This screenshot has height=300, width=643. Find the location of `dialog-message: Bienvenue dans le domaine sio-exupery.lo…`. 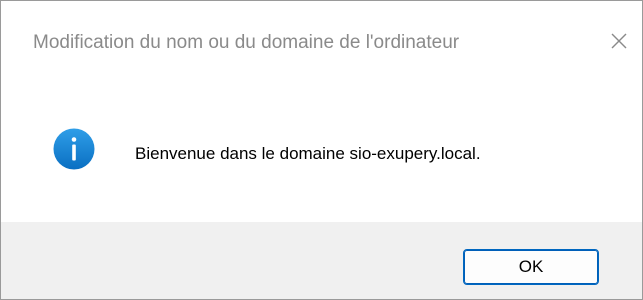

dialog-message: Bienvenue dans le domaine sio-exupery.lo… is located at coordinates (308, 153).